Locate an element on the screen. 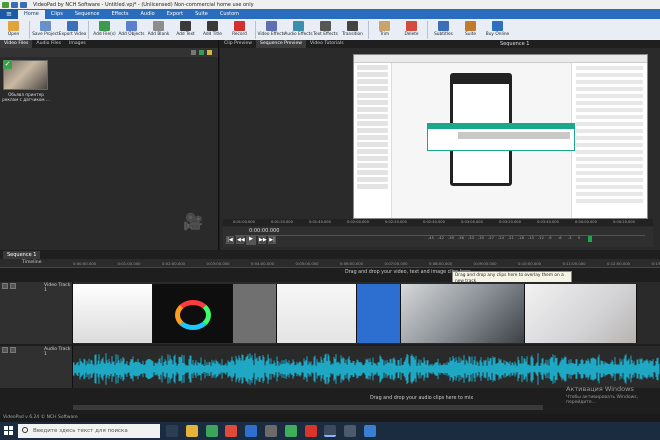 The image size is (660, 440). bin-delete-icon is located at coordinates (193, 52).